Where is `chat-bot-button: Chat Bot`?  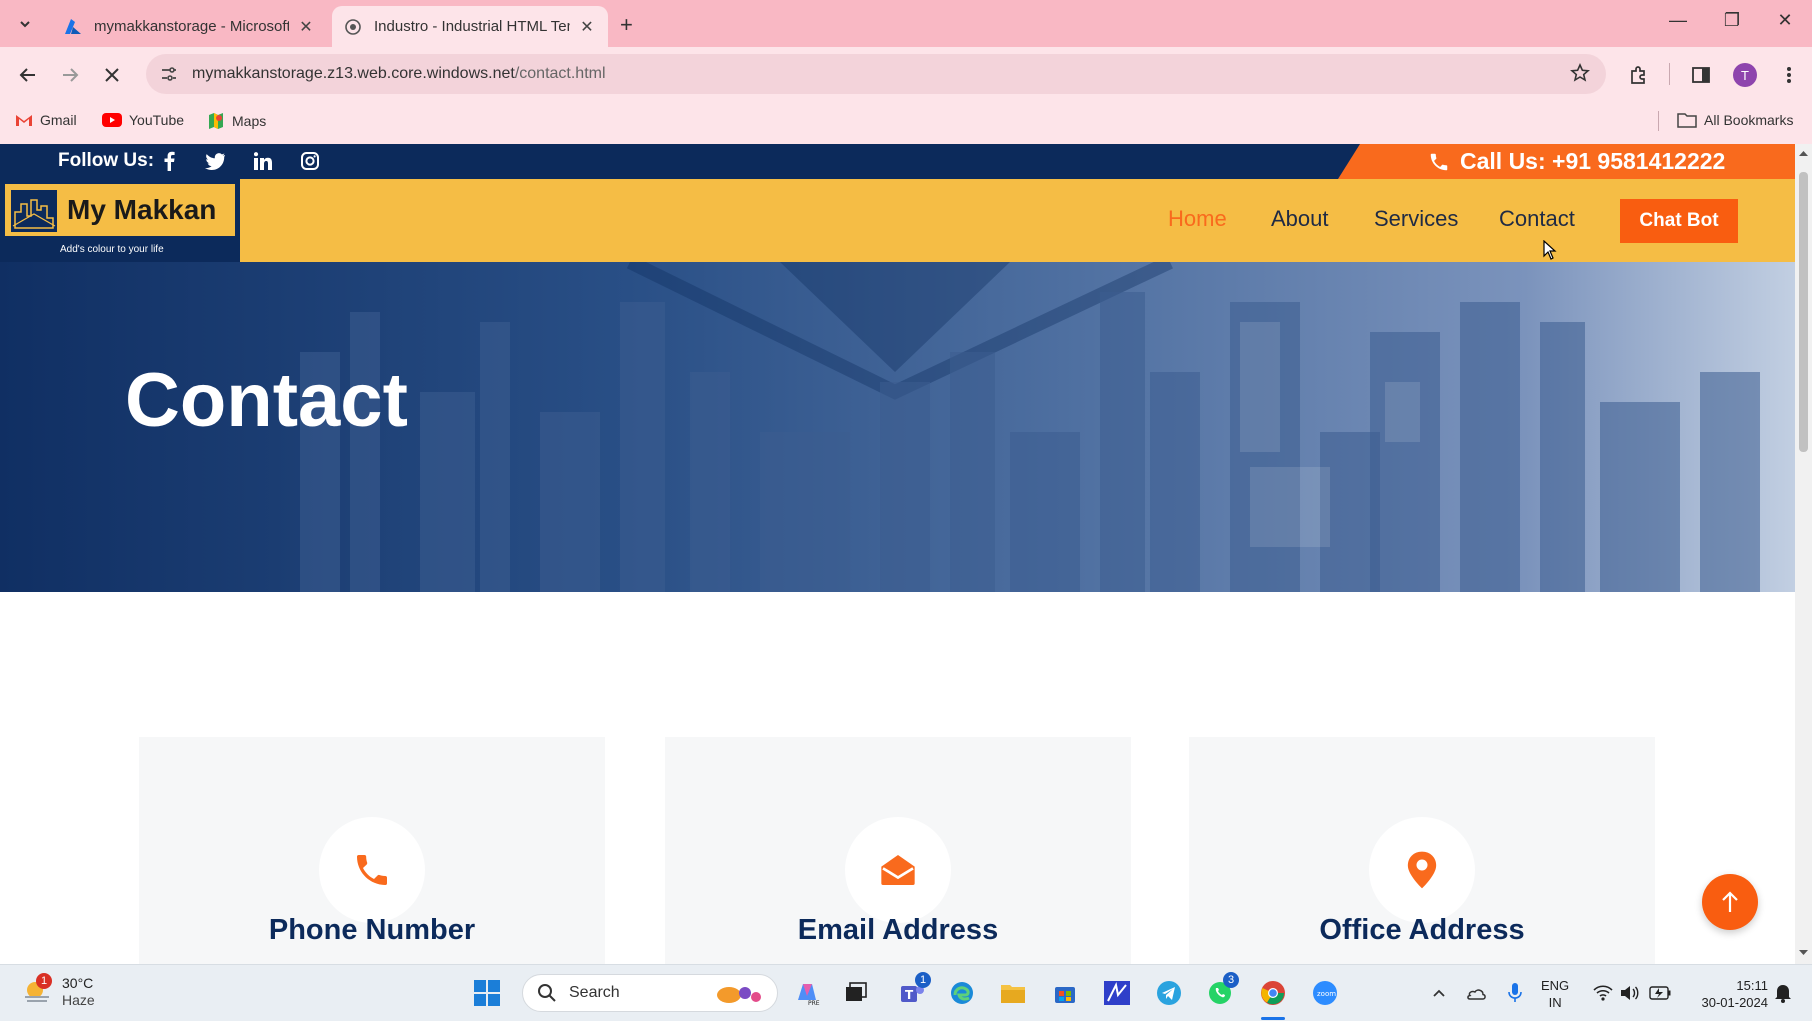 chat-bot-button: Chat Bot is located at coordinates (1679, 221).